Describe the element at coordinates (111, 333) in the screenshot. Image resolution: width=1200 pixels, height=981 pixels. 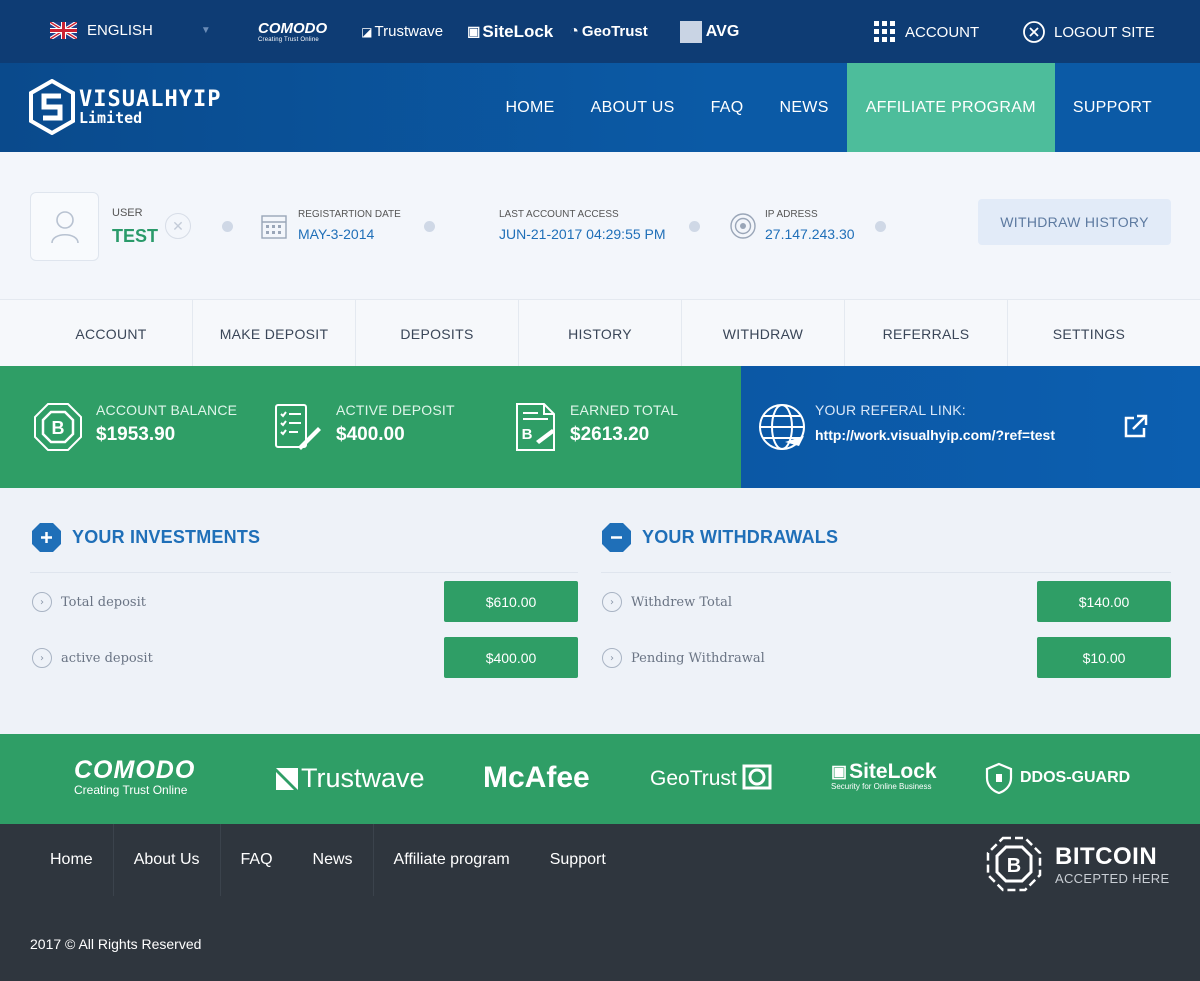
I see `subnav-account: ACCOUNT` at that location.